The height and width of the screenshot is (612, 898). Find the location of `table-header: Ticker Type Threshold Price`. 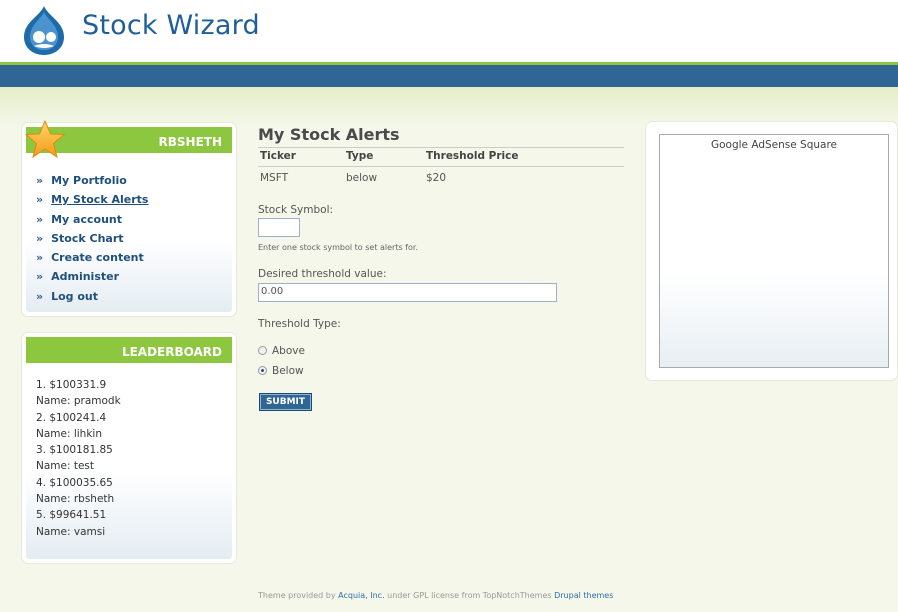

table-header: Ticker Type Threshold Price is located at coordinates (441, 157).